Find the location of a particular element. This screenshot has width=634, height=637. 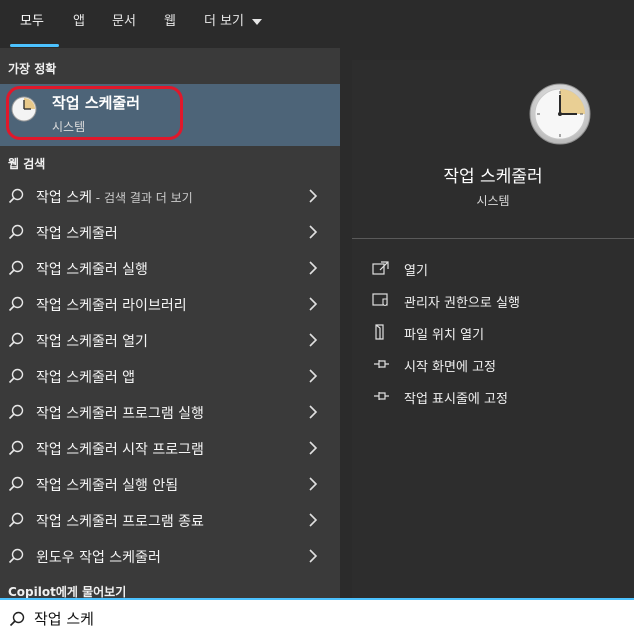

tab-more: 더 보기 is located at coordinates (233, 22).